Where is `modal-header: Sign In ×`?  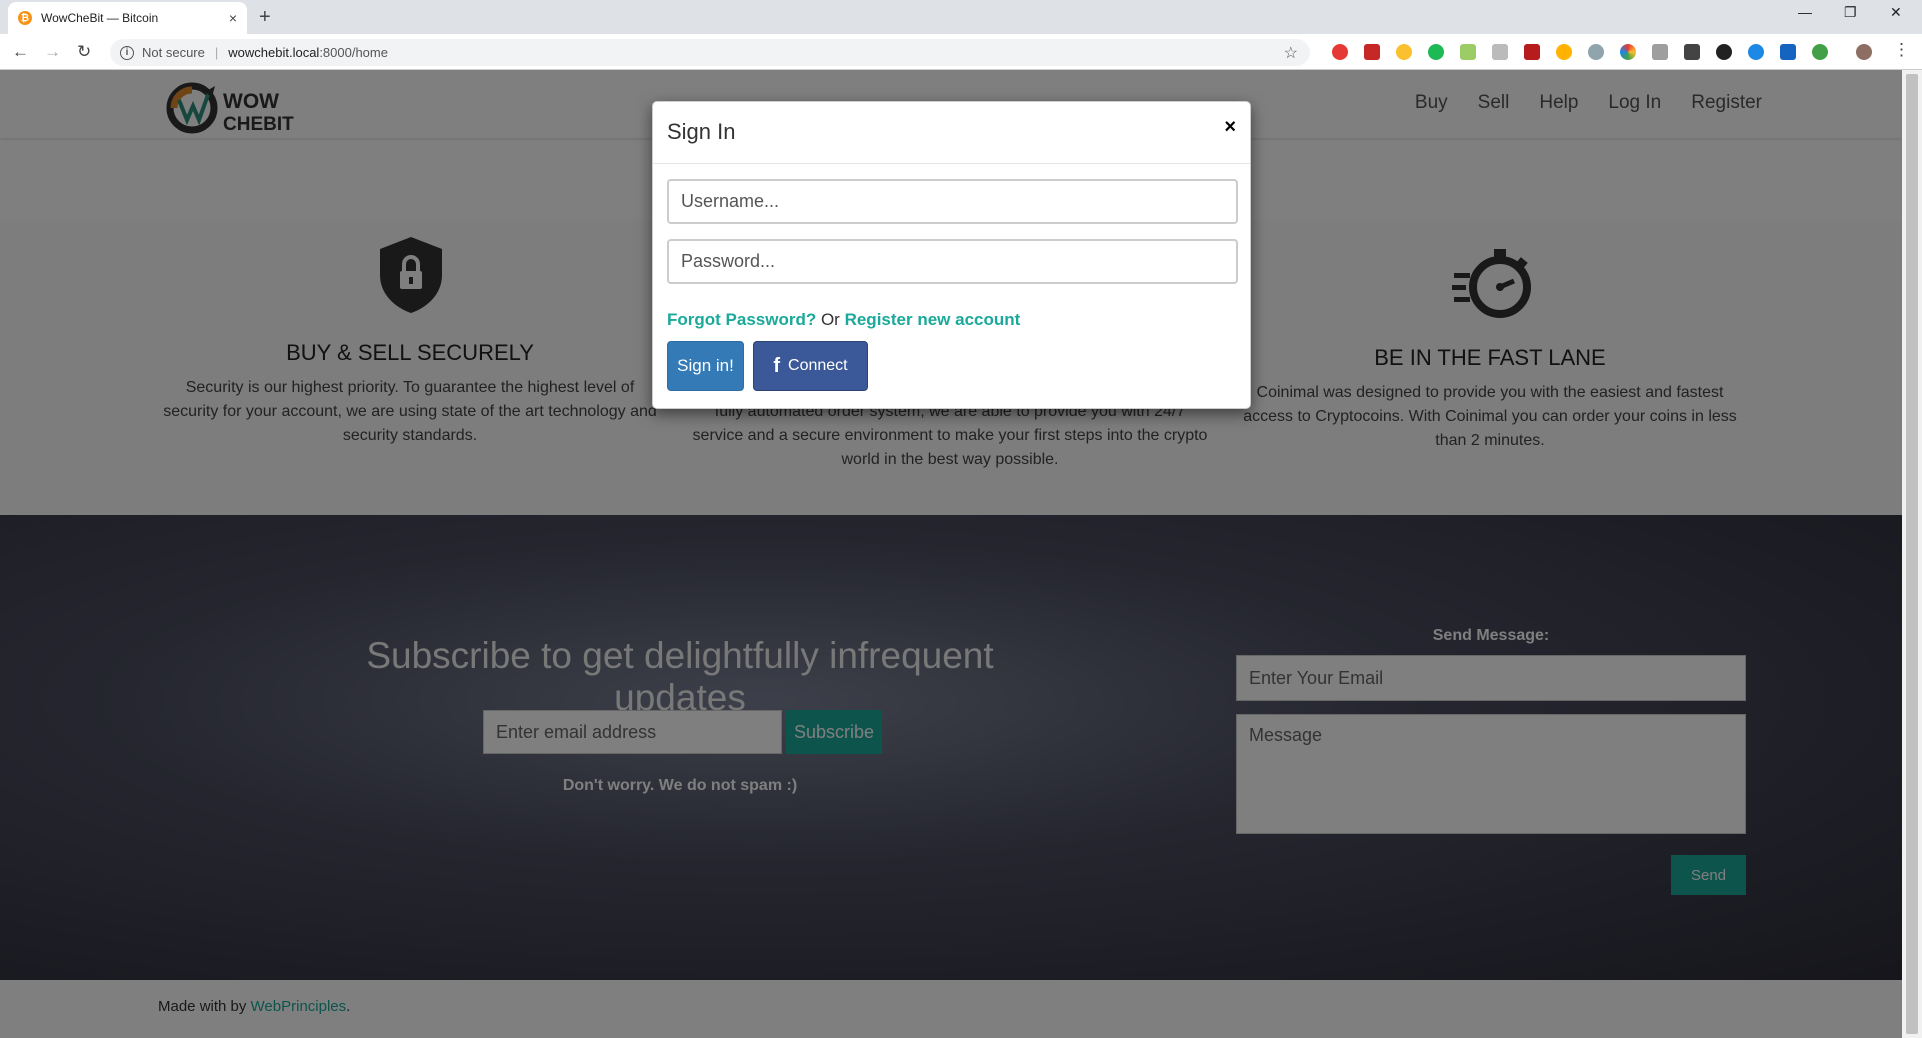
modal-header: Sign In × is located at coordinates (951, 133).